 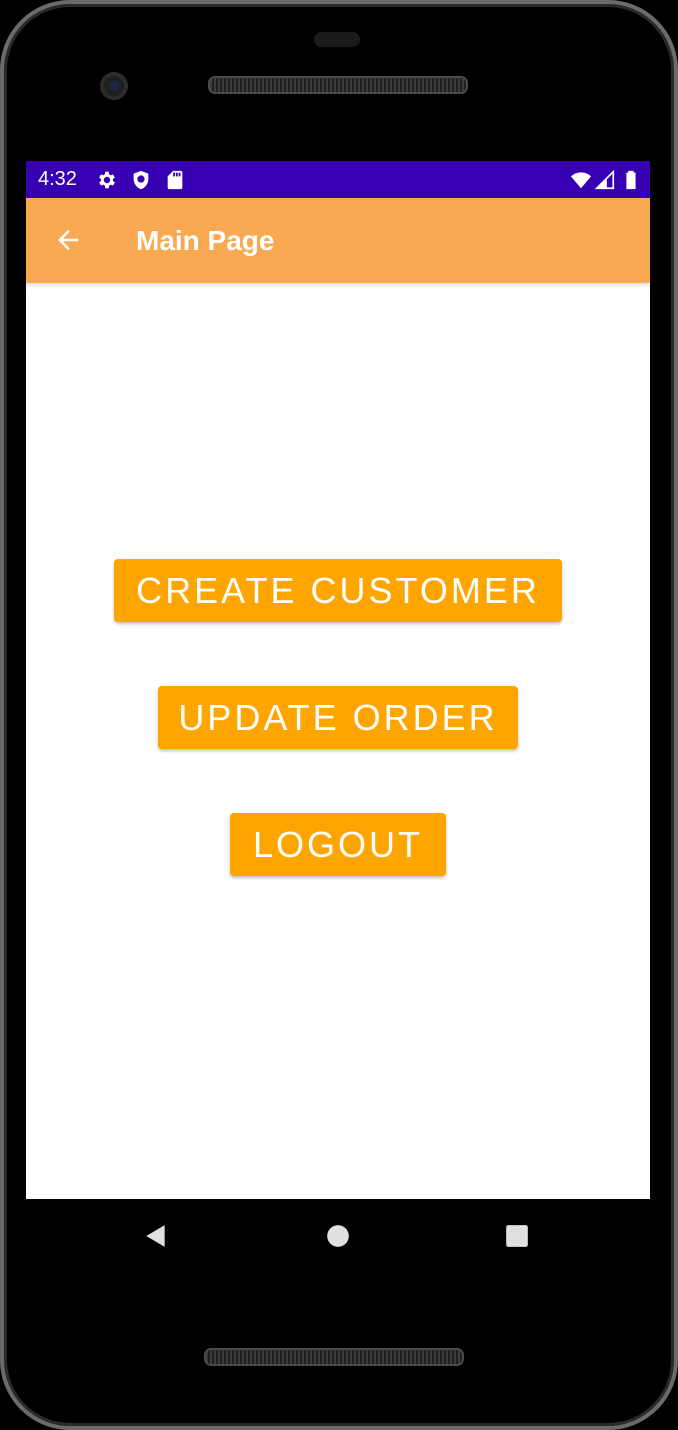 What do you see at coordinates (141, 180) in the screenshot?
I see `shield-icon` at bounding box center [141, 180].